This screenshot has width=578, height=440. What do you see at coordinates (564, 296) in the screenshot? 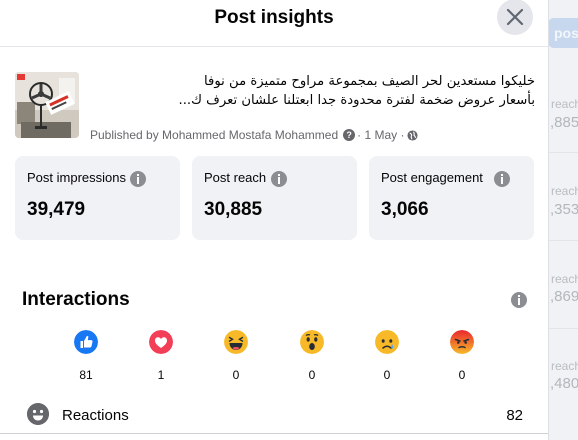
I see `background-reach-value: ,869` at bounding box center [564, 296].